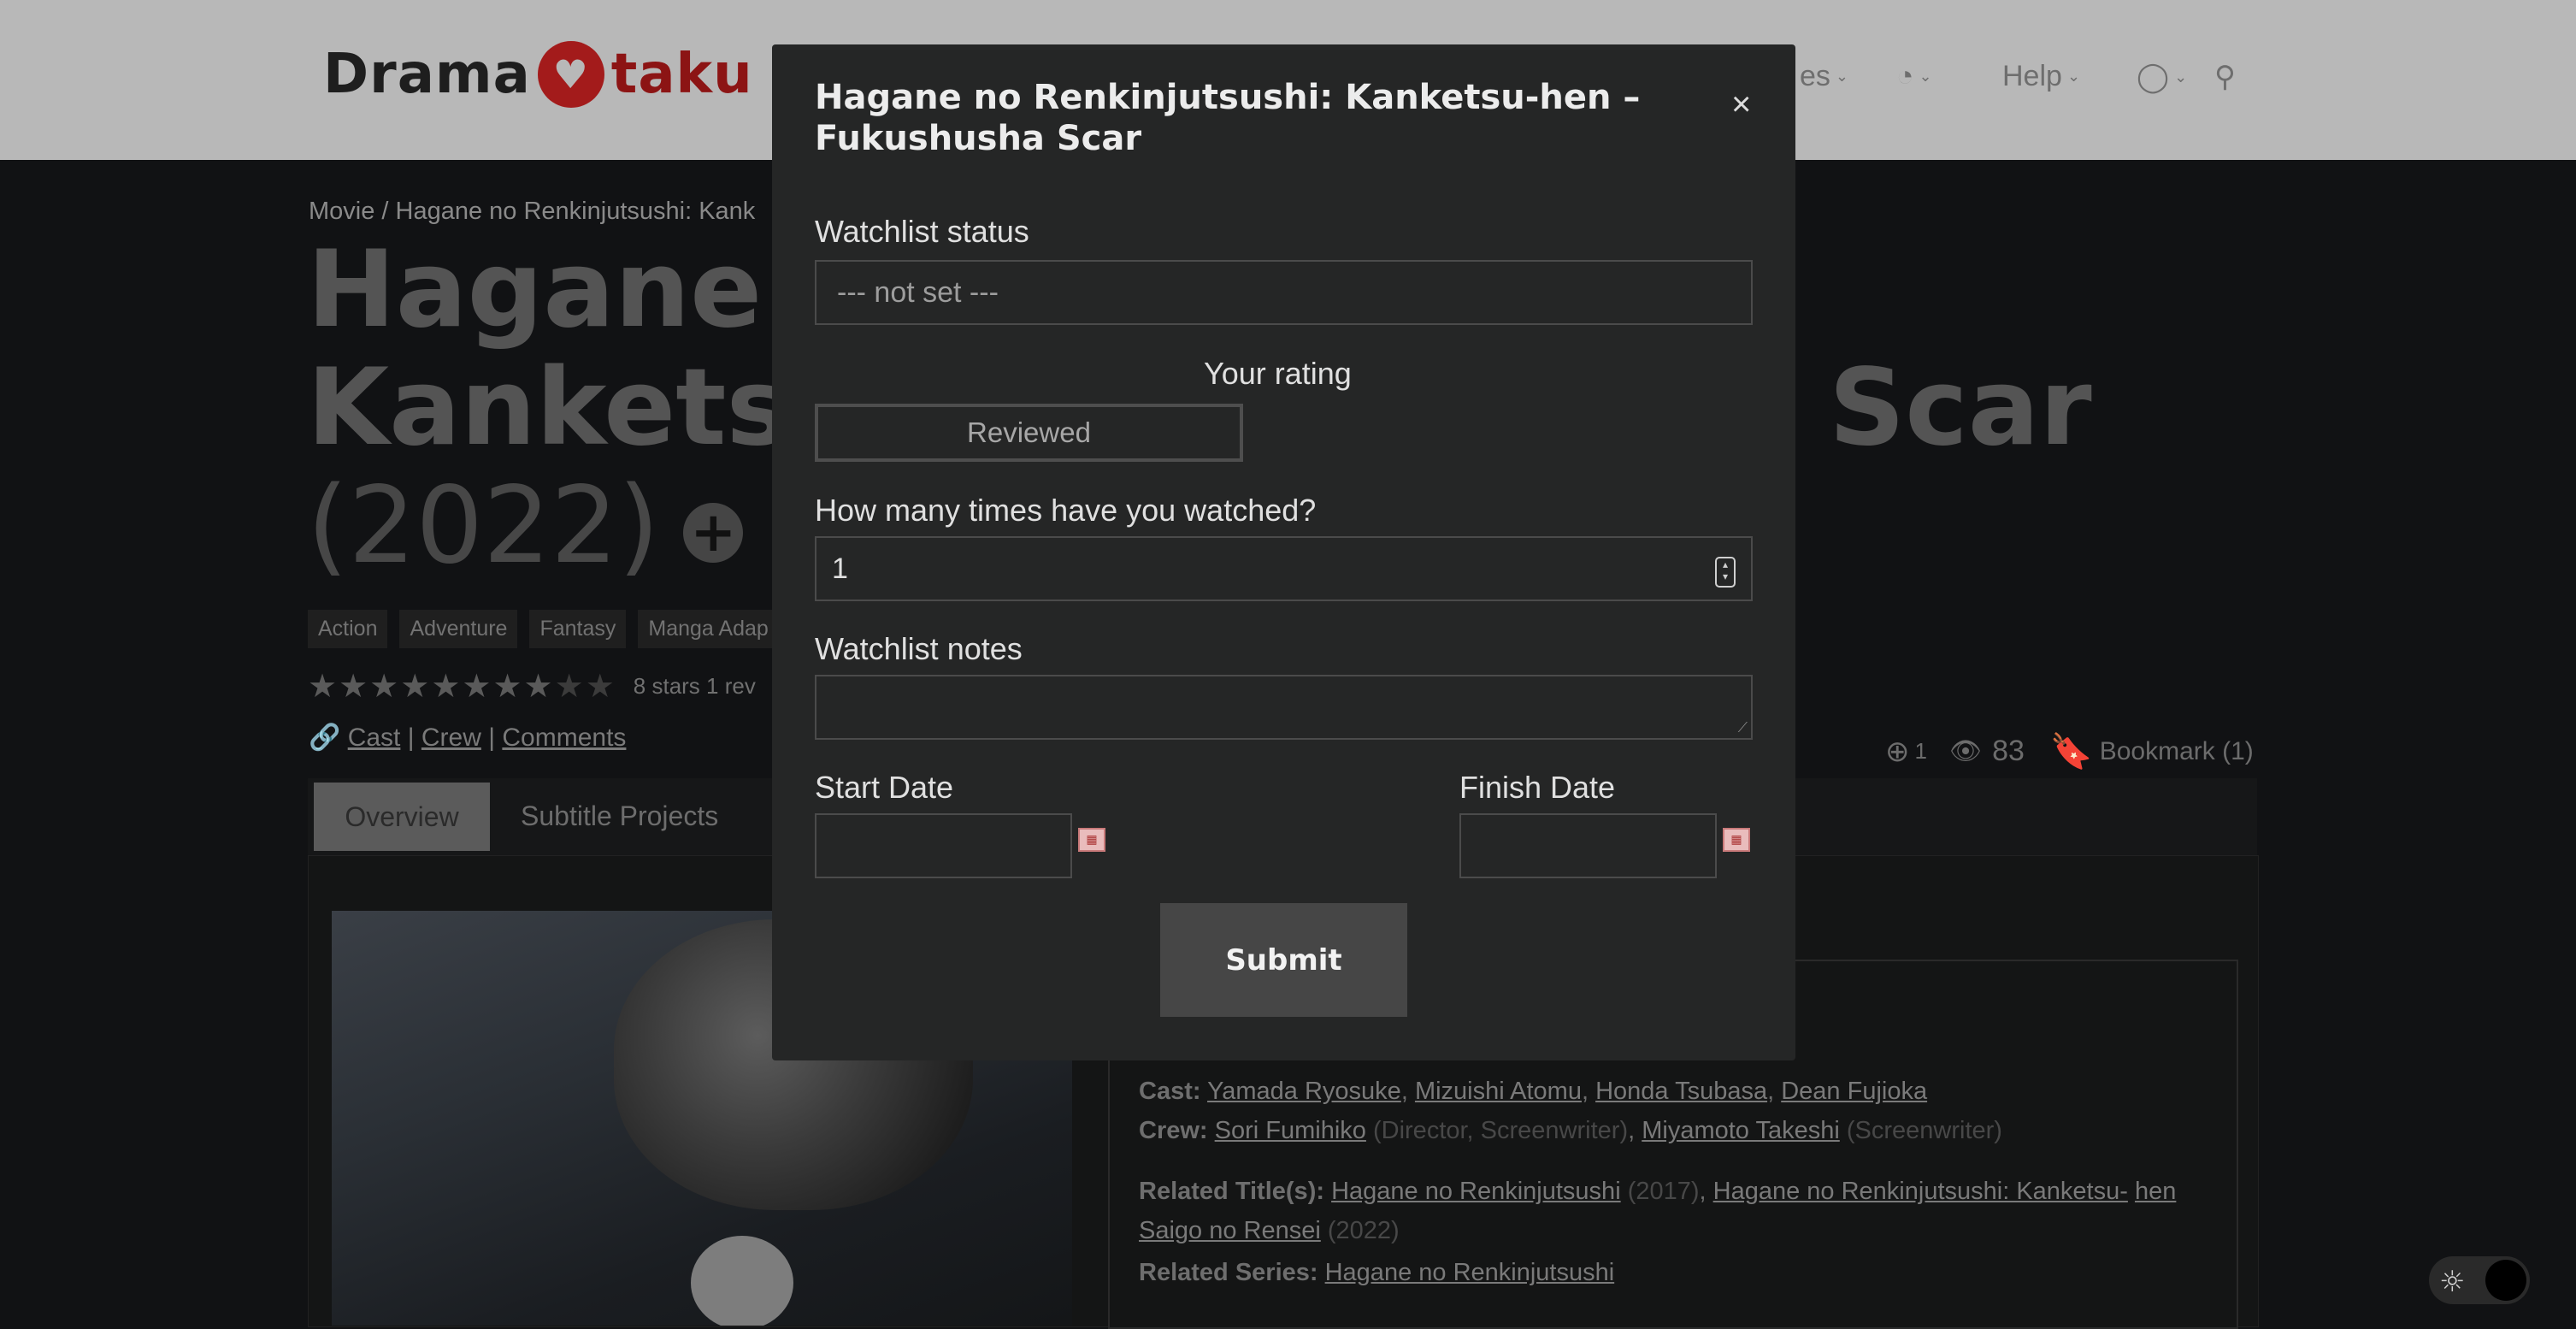 Image resolution: width=2576 pixels, height=1329 pixels. What do you see at coordinates (1743, 728) in the screenshot?
I see `resize-handle-icon: ⟋` at bounding box center [1743, 728].